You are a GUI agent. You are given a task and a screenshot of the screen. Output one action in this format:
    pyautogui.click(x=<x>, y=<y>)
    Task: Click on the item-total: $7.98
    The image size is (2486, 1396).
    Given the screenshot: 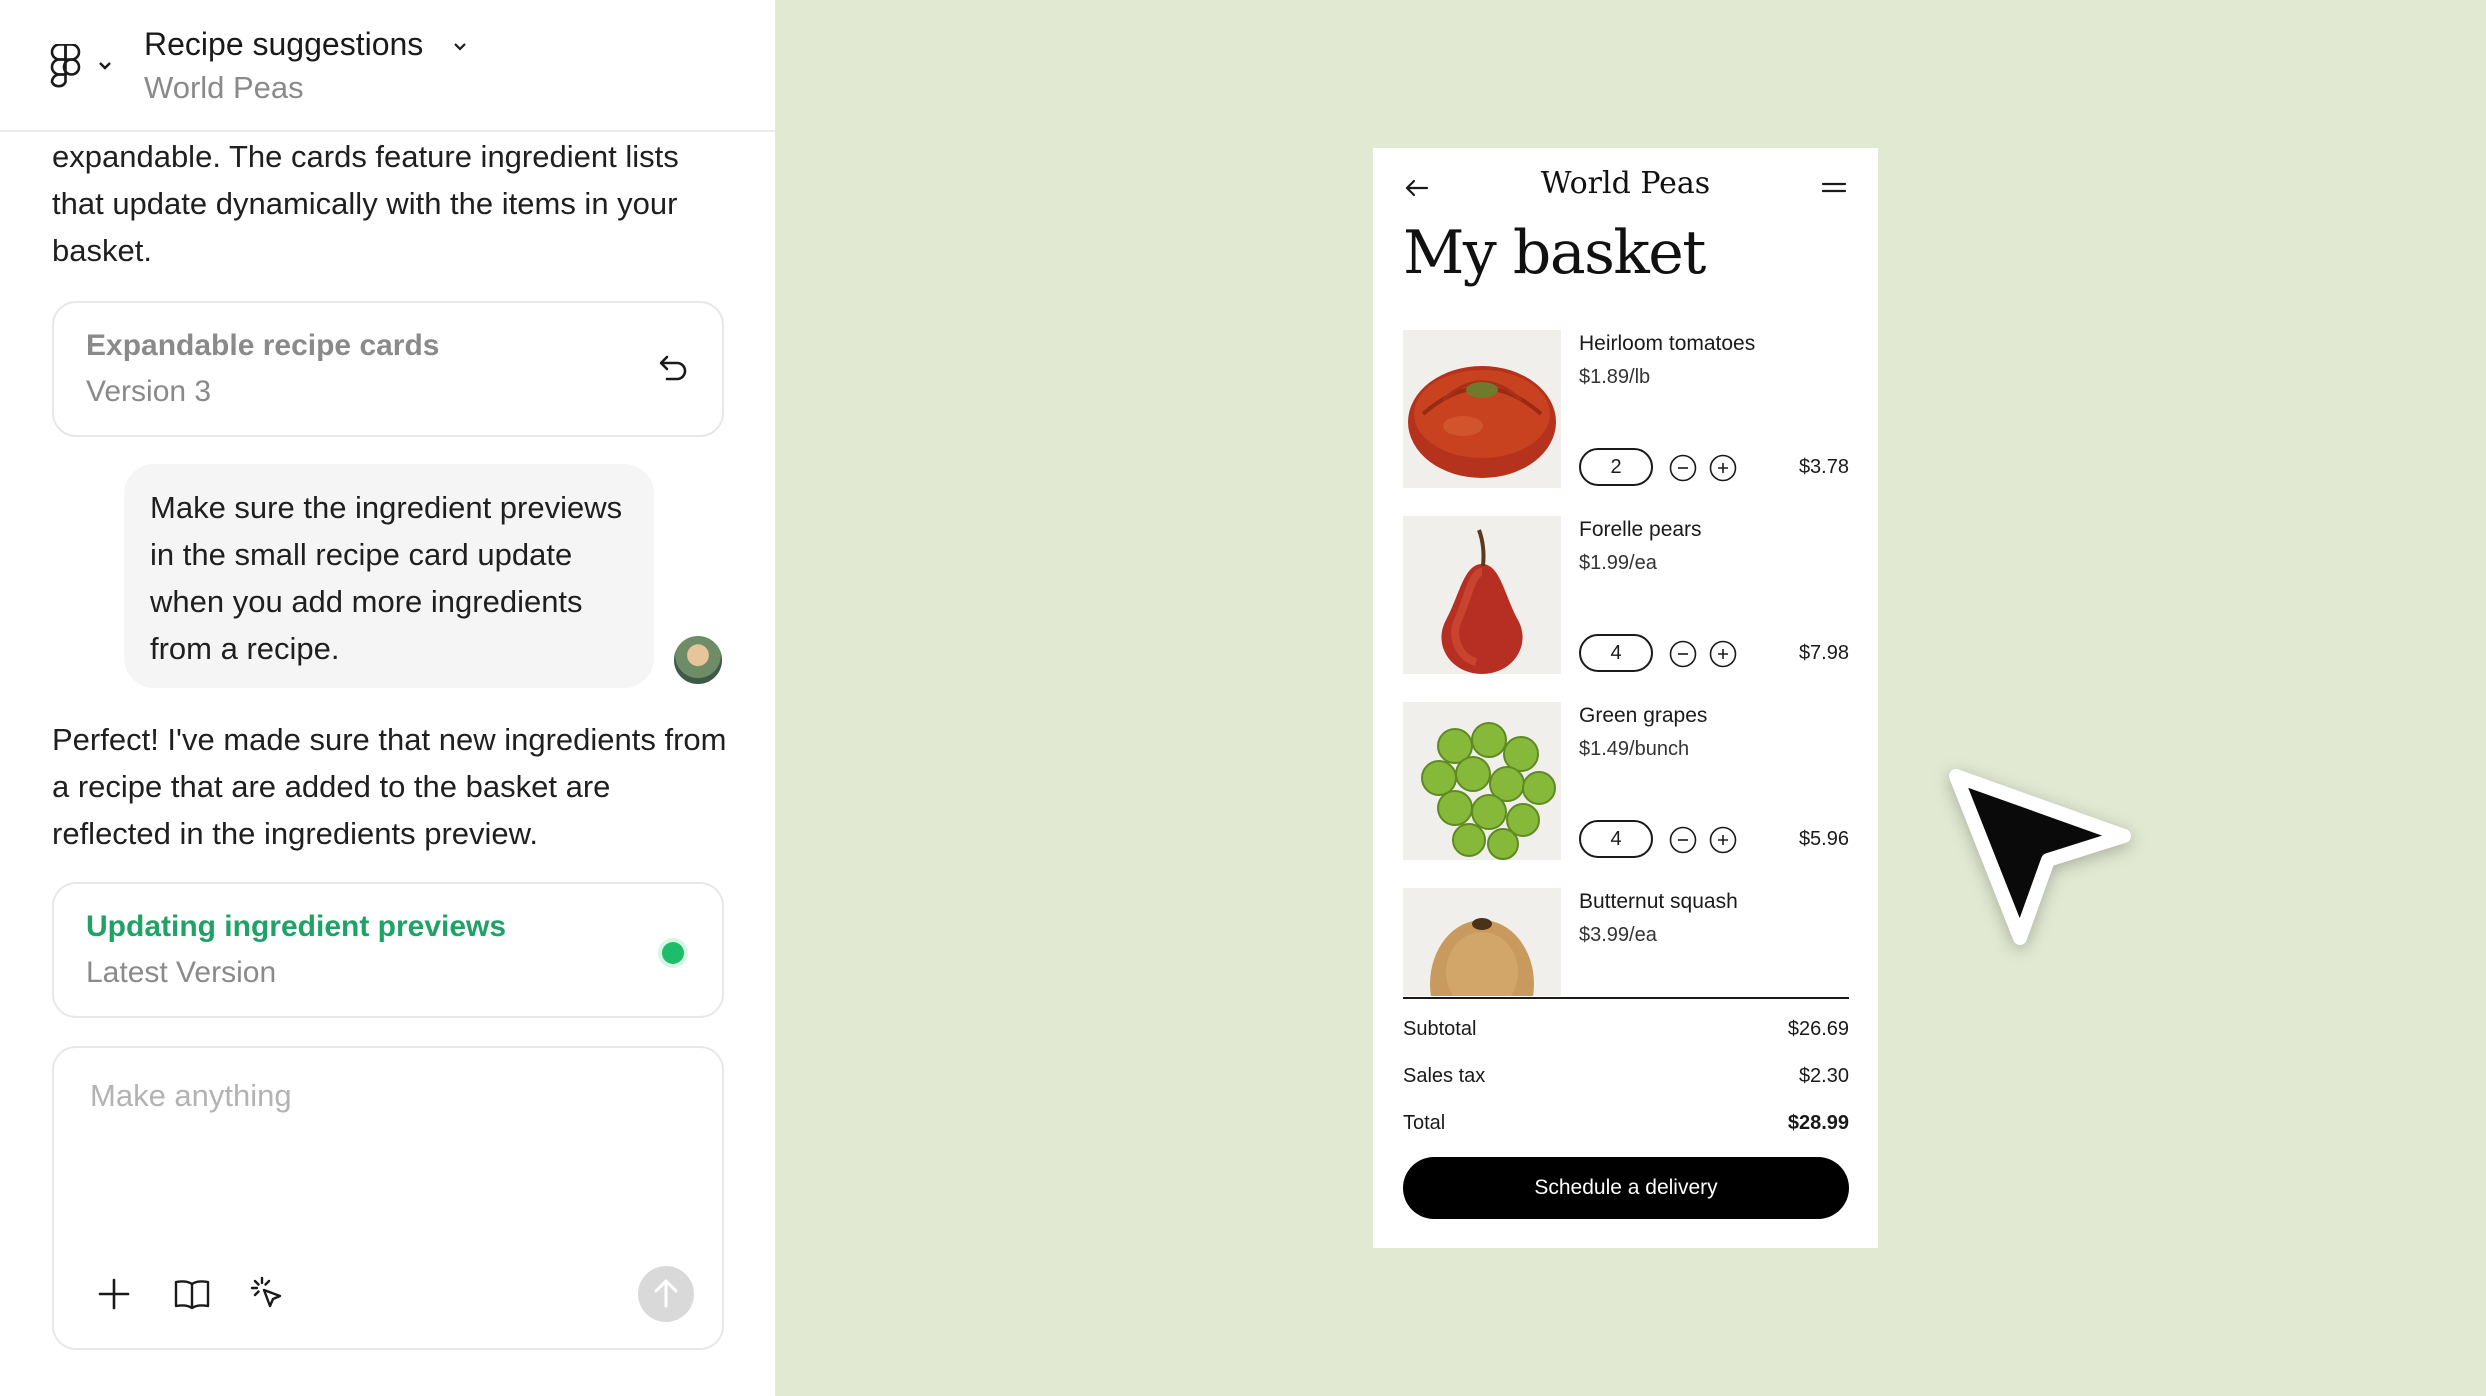 What is the action you would take?
    pyautogui.click(x=1823, y=653)
    